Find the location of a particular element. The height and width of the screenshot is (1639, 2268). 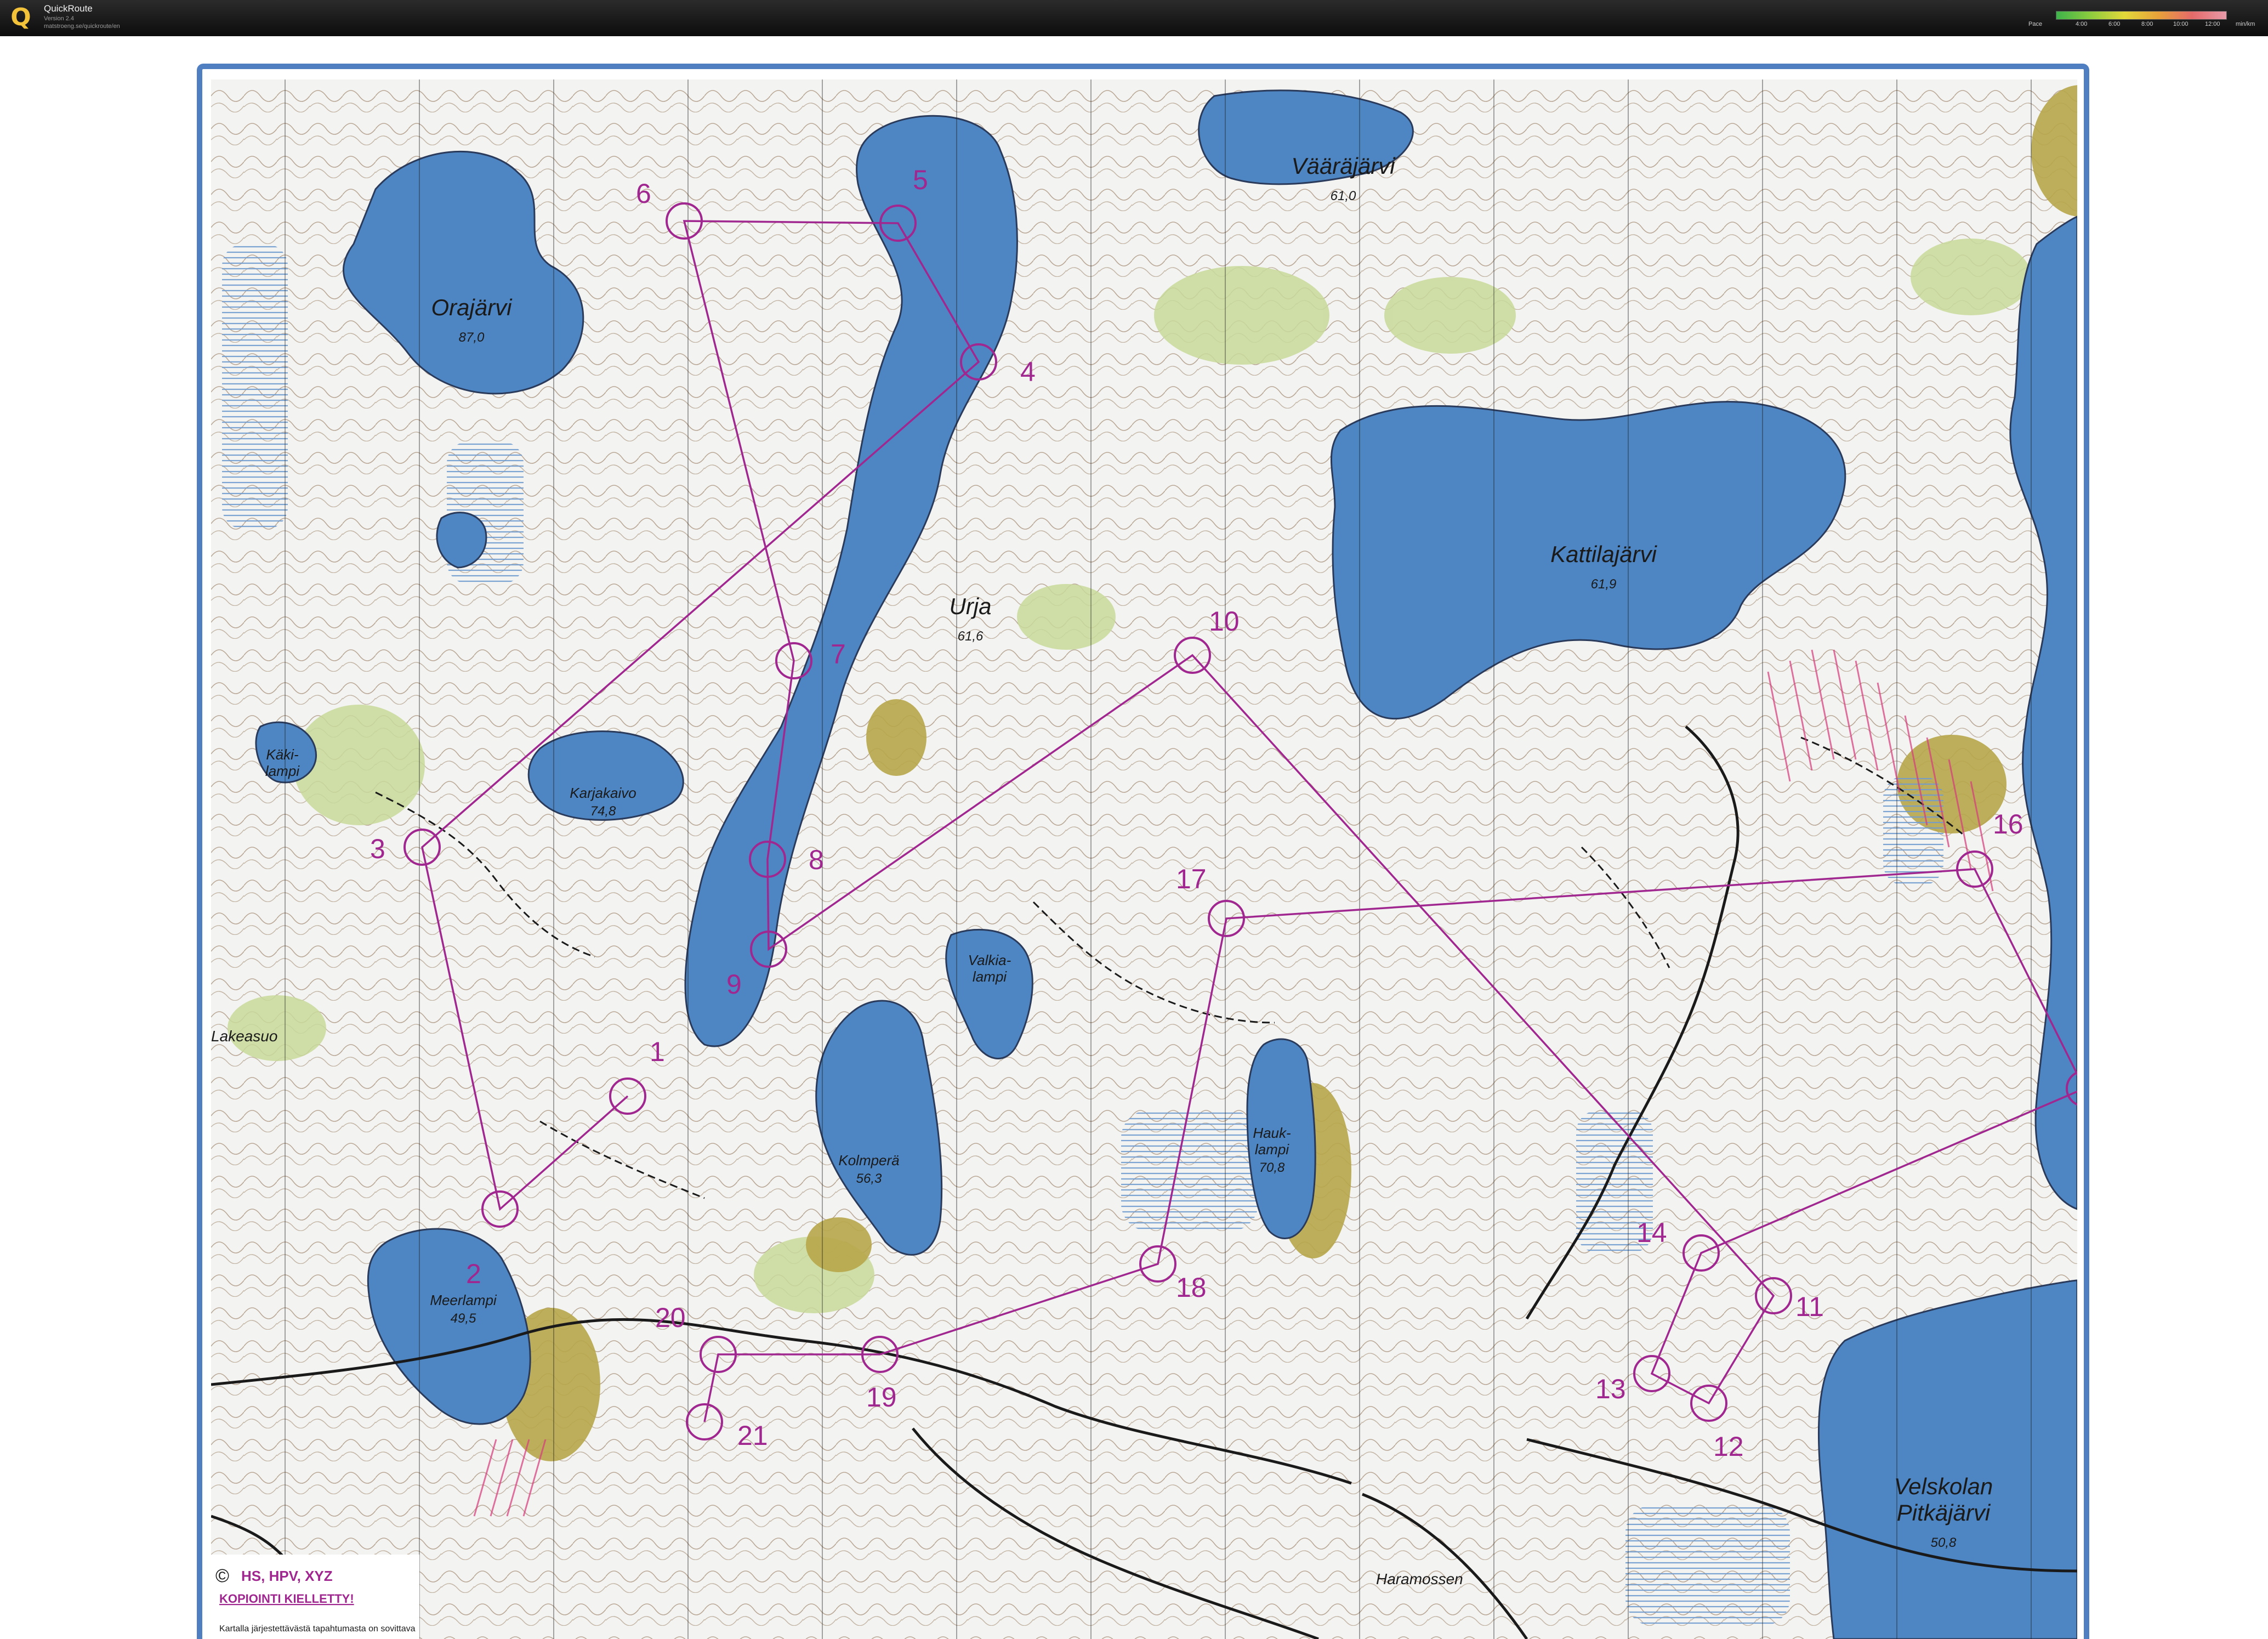

control-number-20: 20 is located at coordinates (670, 1318).